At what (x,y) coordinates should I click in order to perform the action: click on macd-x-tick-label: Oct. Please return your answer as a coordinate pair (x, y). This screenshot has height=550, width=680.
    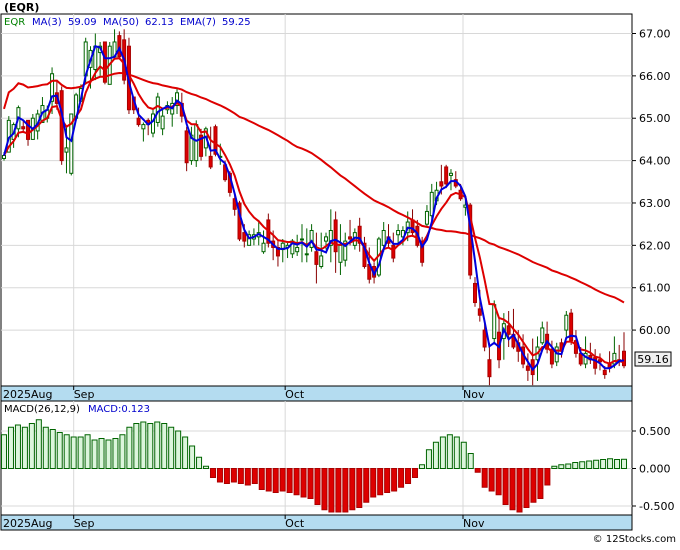
    Looking at the image, I should click on (295, 523).